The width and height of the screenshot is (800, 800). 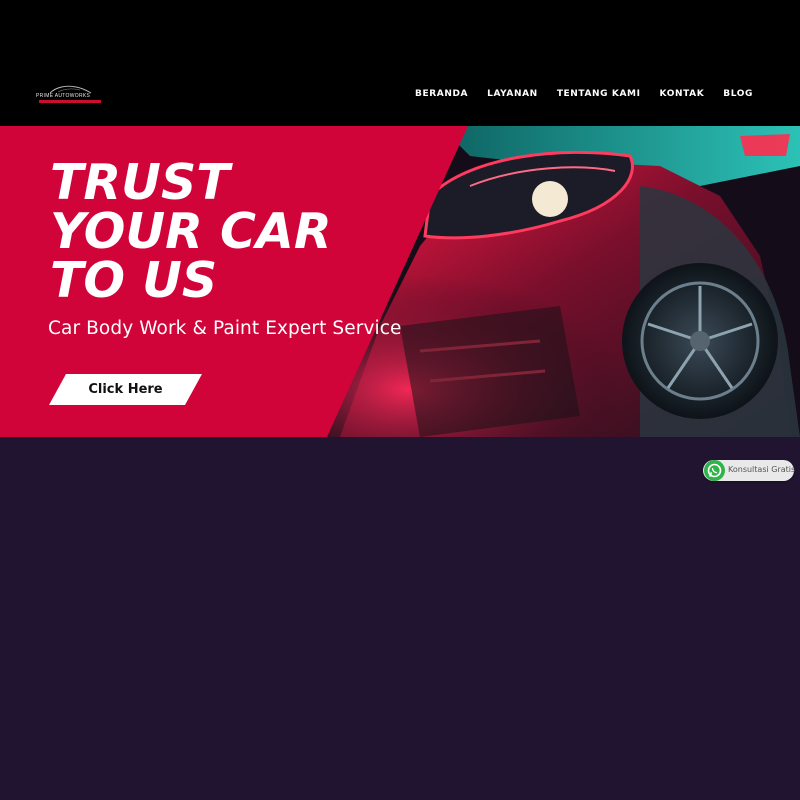 I want to click on click-here-button: Click Here, so click(x=125, y=389).